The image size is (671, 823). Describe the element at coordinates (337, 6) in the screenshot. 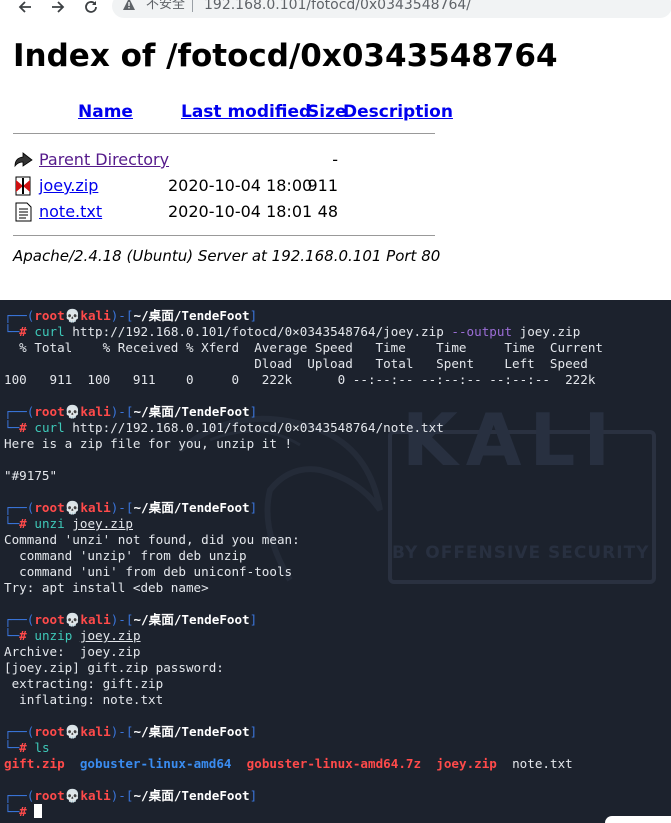

I see `url-text: 192.168.0.101/fotocd/0x0343548764/` at that location.